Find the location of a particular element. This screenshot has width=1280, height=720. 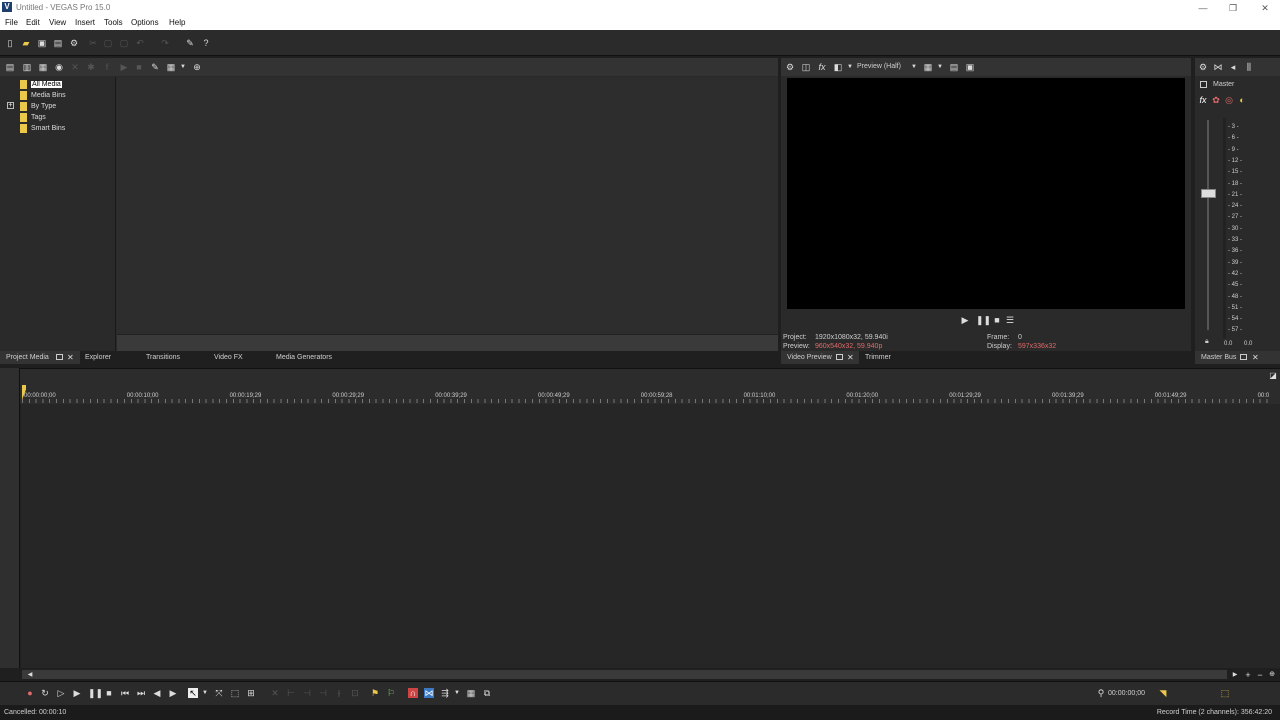

remove-media-icon: ✕ is located at coordinates (75, 67).